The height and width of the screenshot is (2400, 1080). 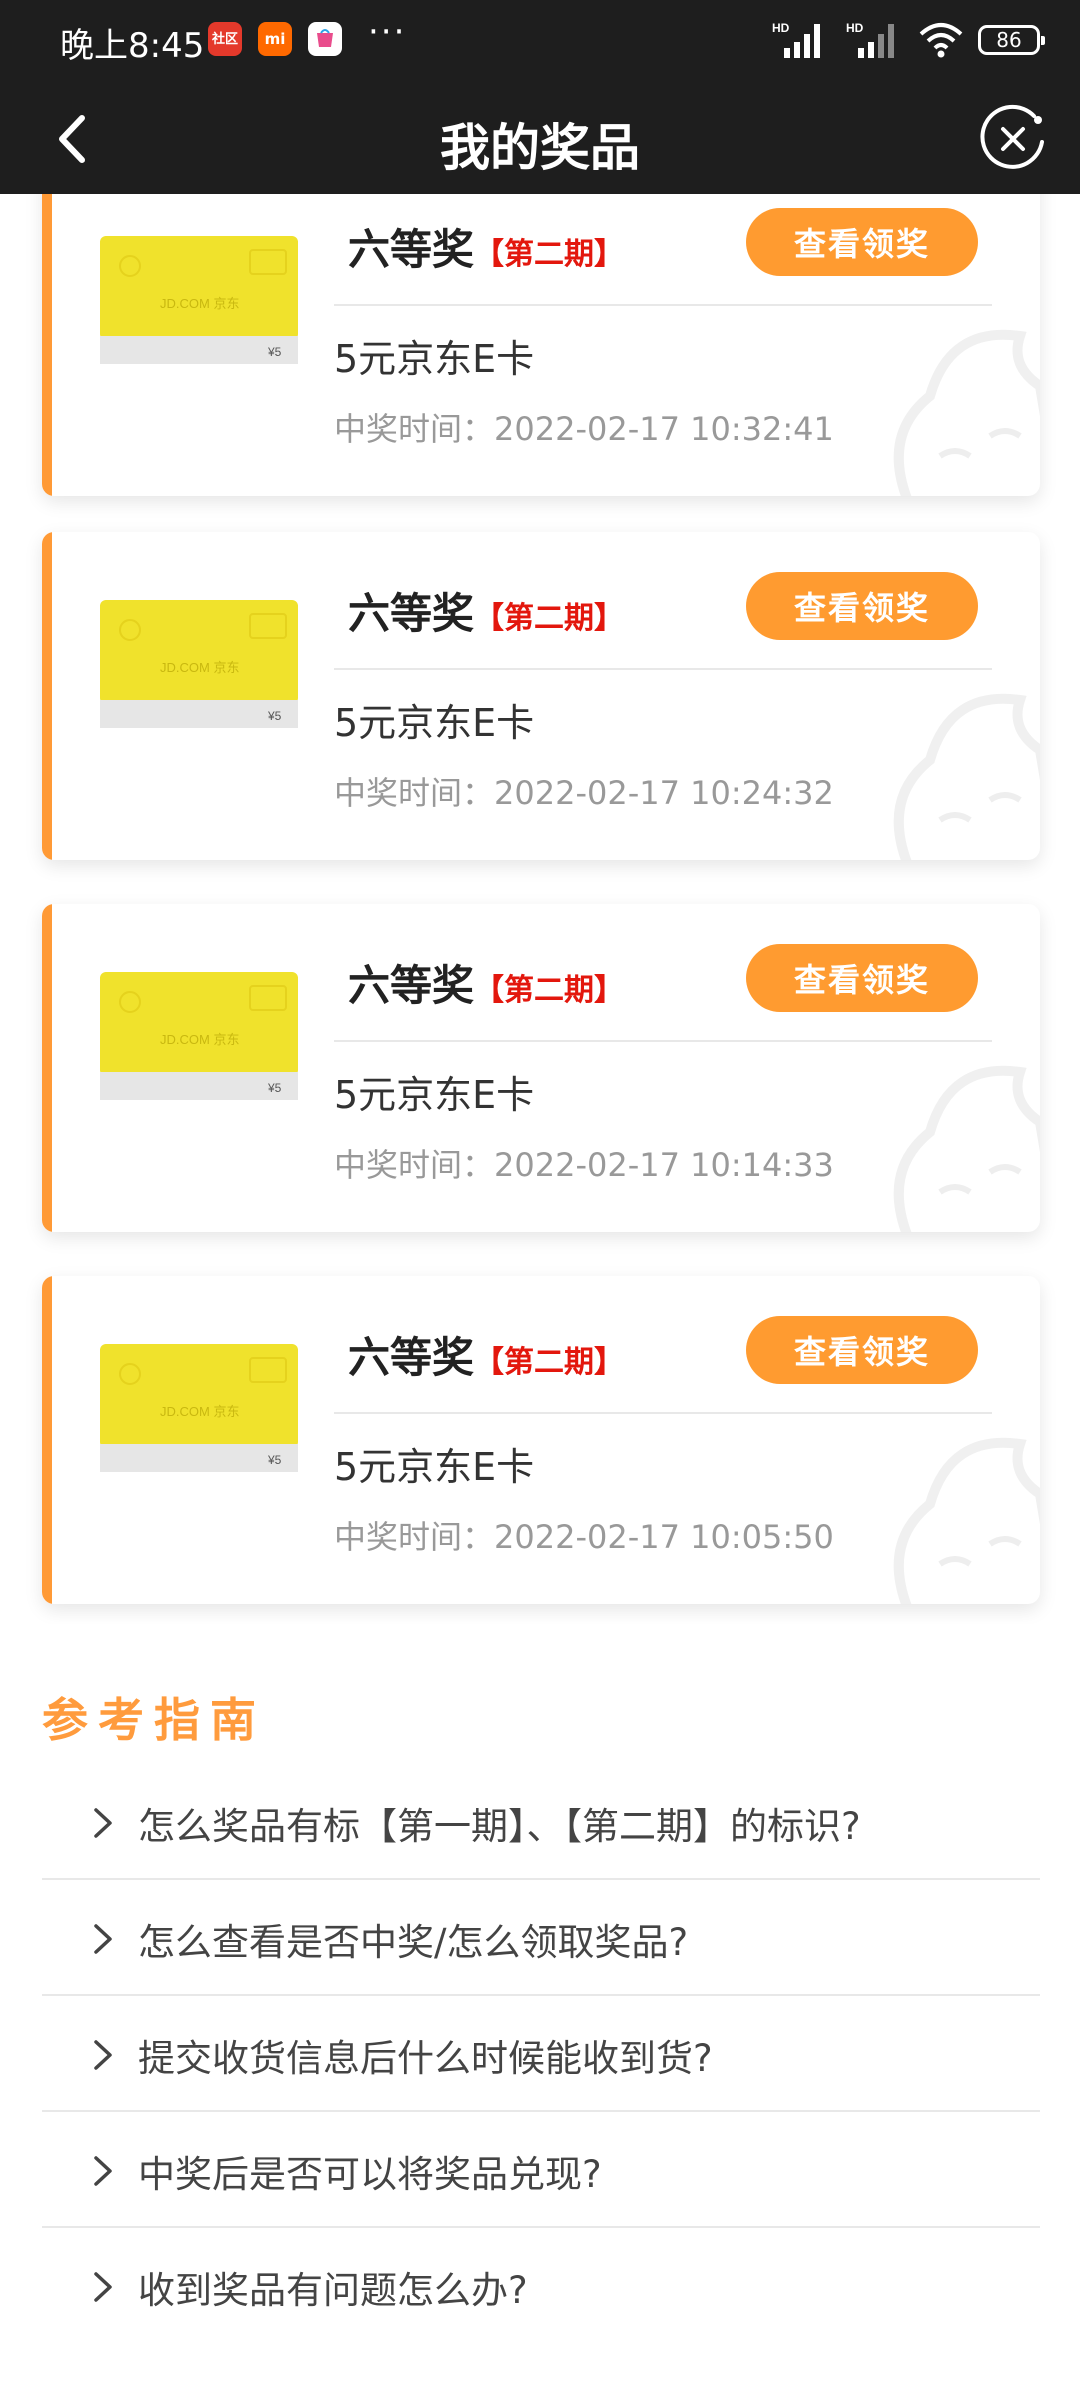 I want to click on store-app-icon, so click(x=325, y=39).